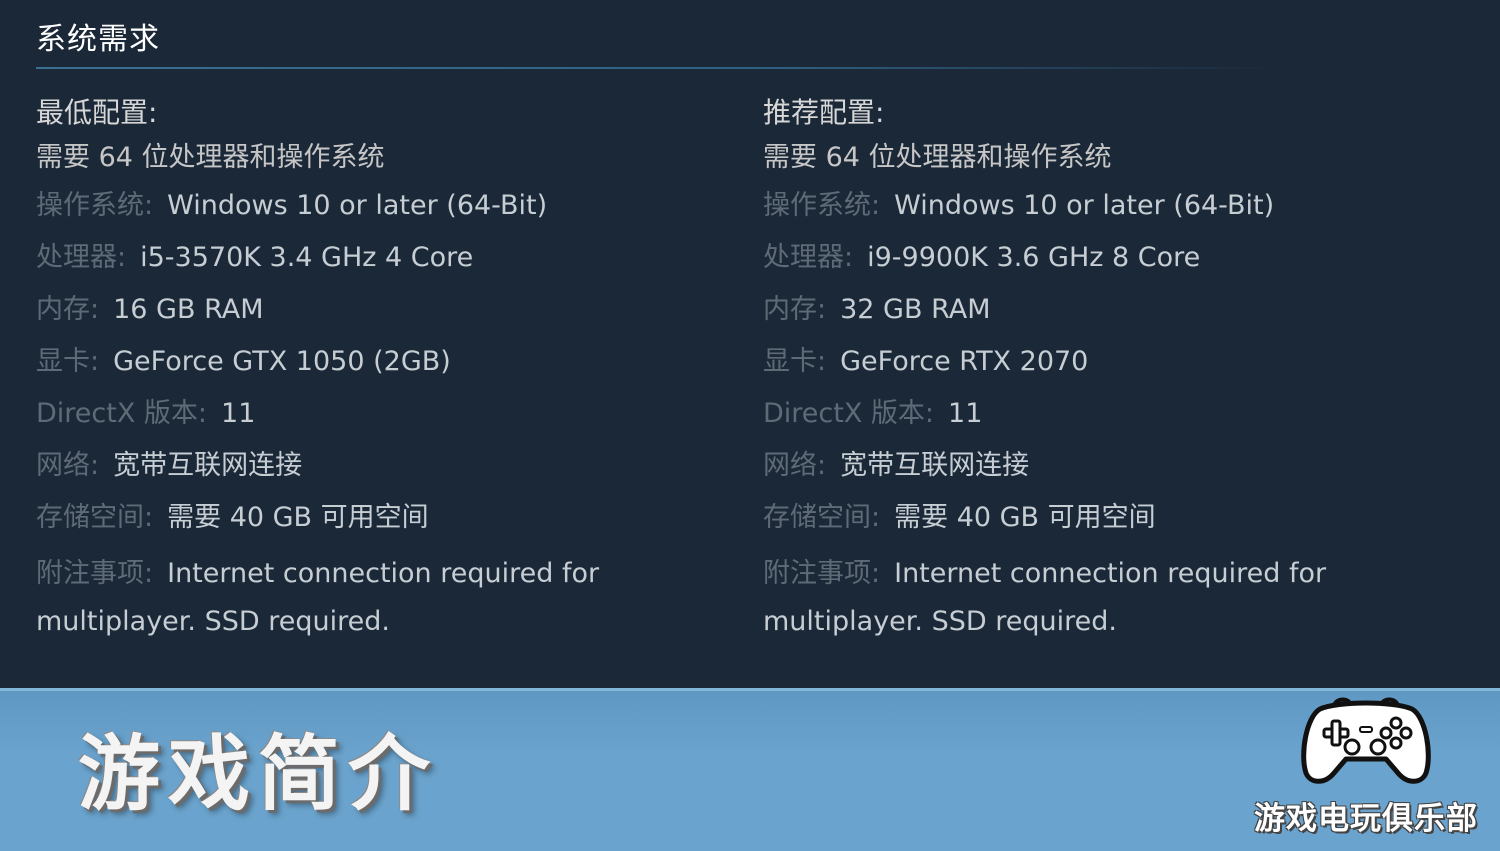  Describe the element at coordinates (97, 112) in the screenshot. I see `minimum-heading: 最低配置:` at that location.